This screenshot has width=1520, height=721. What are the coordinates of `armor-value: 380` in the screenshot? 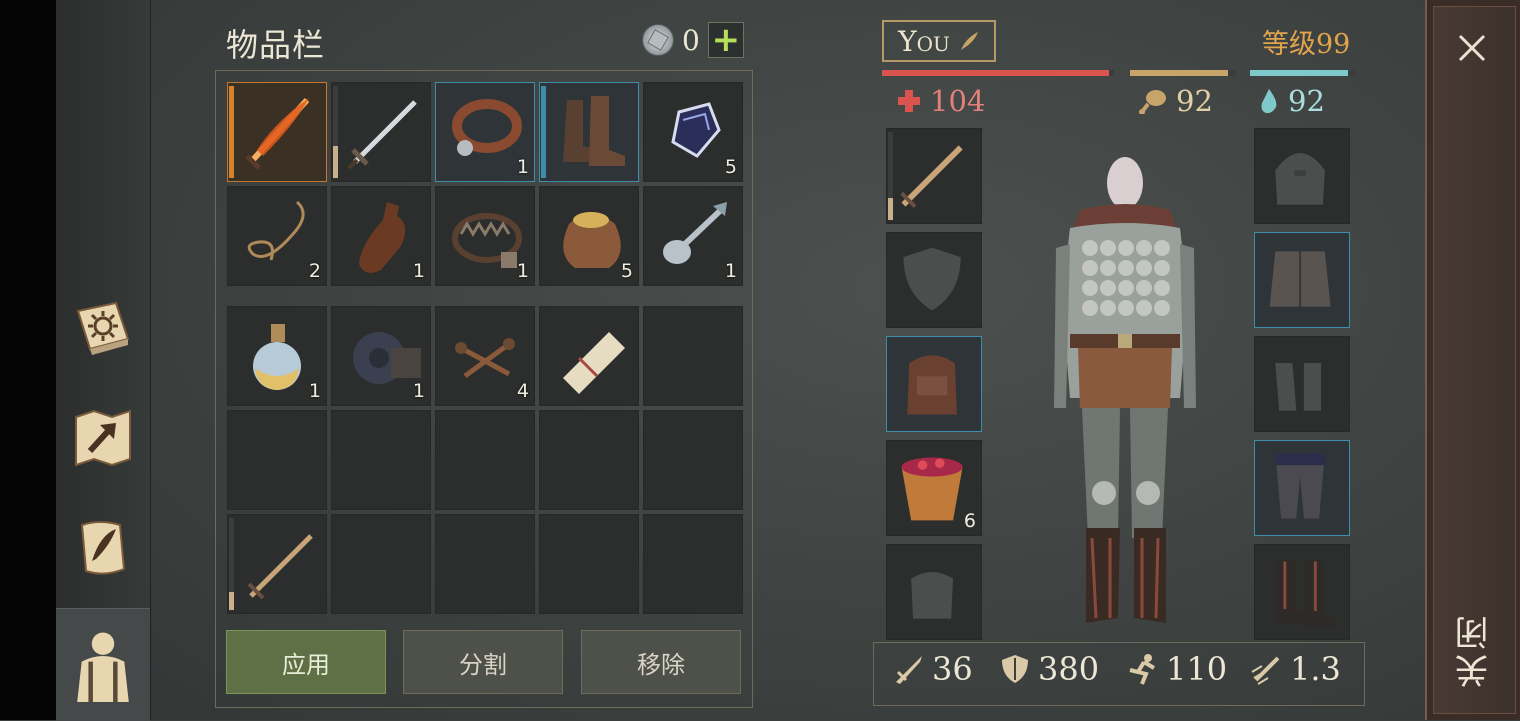 It's located at (1069, 669).